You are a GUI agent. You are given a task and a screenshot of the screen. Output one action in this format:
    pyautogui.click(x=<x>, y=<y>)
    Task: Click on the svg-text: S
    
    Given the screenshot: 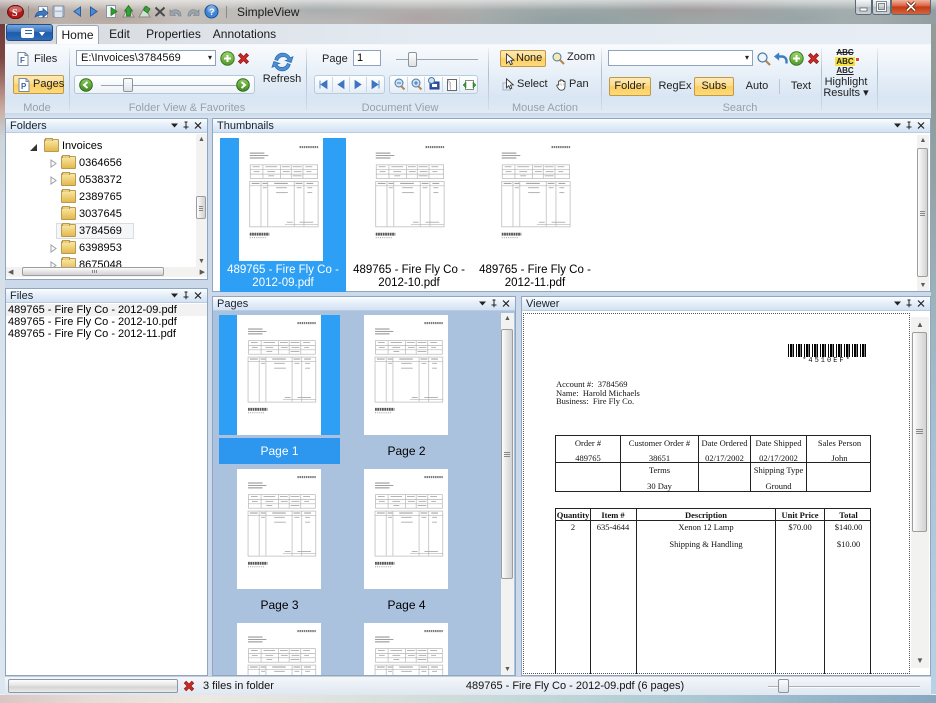 What is the action you would take?
    pyautogui.click(x=15, y=13)
    